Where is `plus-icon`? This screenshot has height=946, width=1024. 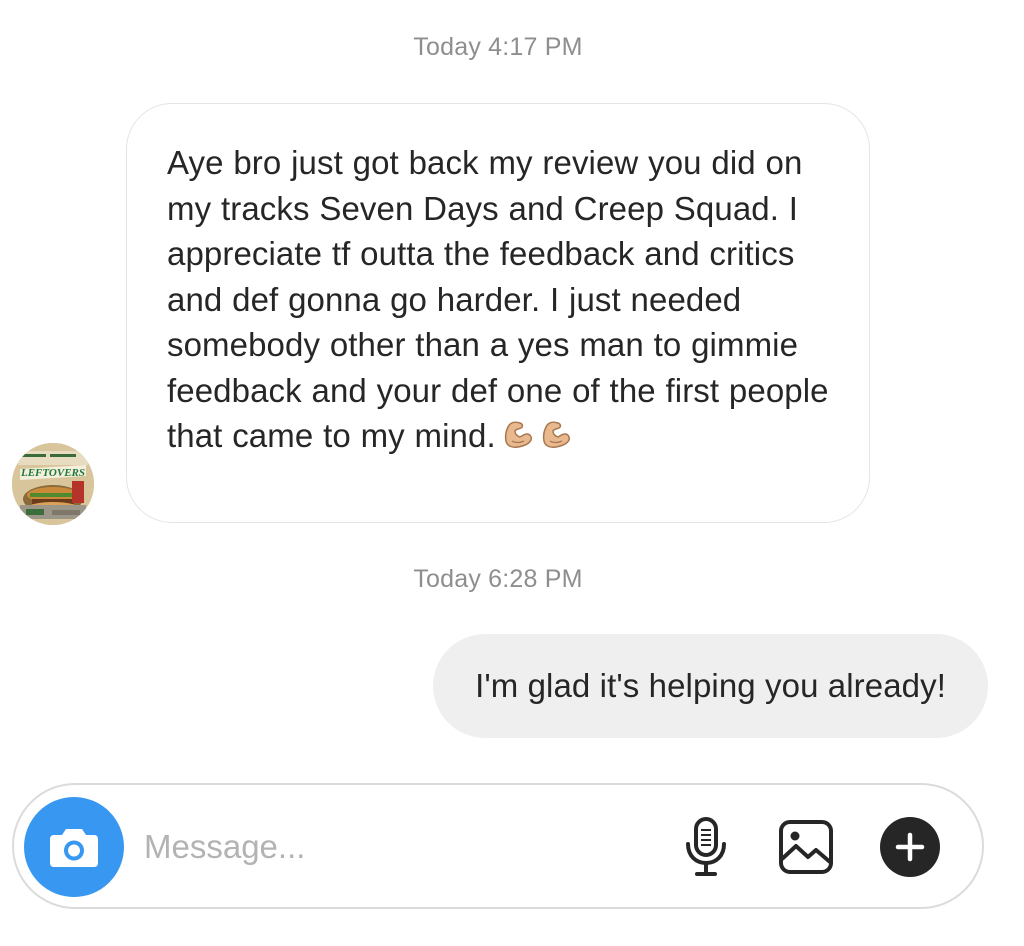 plus-icon is located at coordinates (910, 847).